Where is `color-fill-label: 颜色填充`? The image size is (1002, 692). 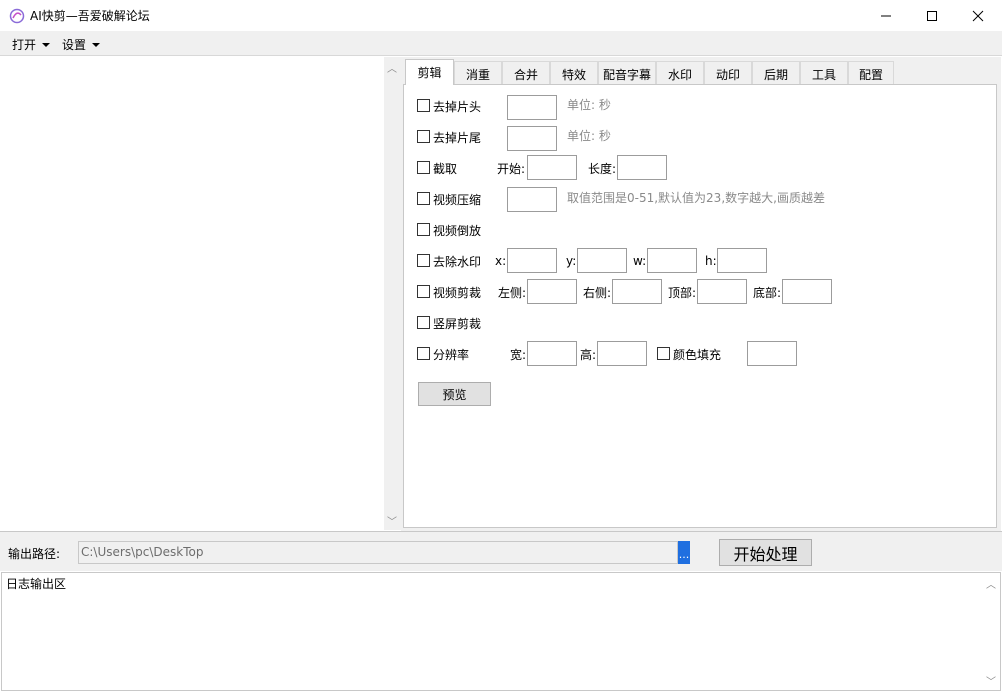
color-fill-label: 颜色填充 is located at coordinates (697, 355).